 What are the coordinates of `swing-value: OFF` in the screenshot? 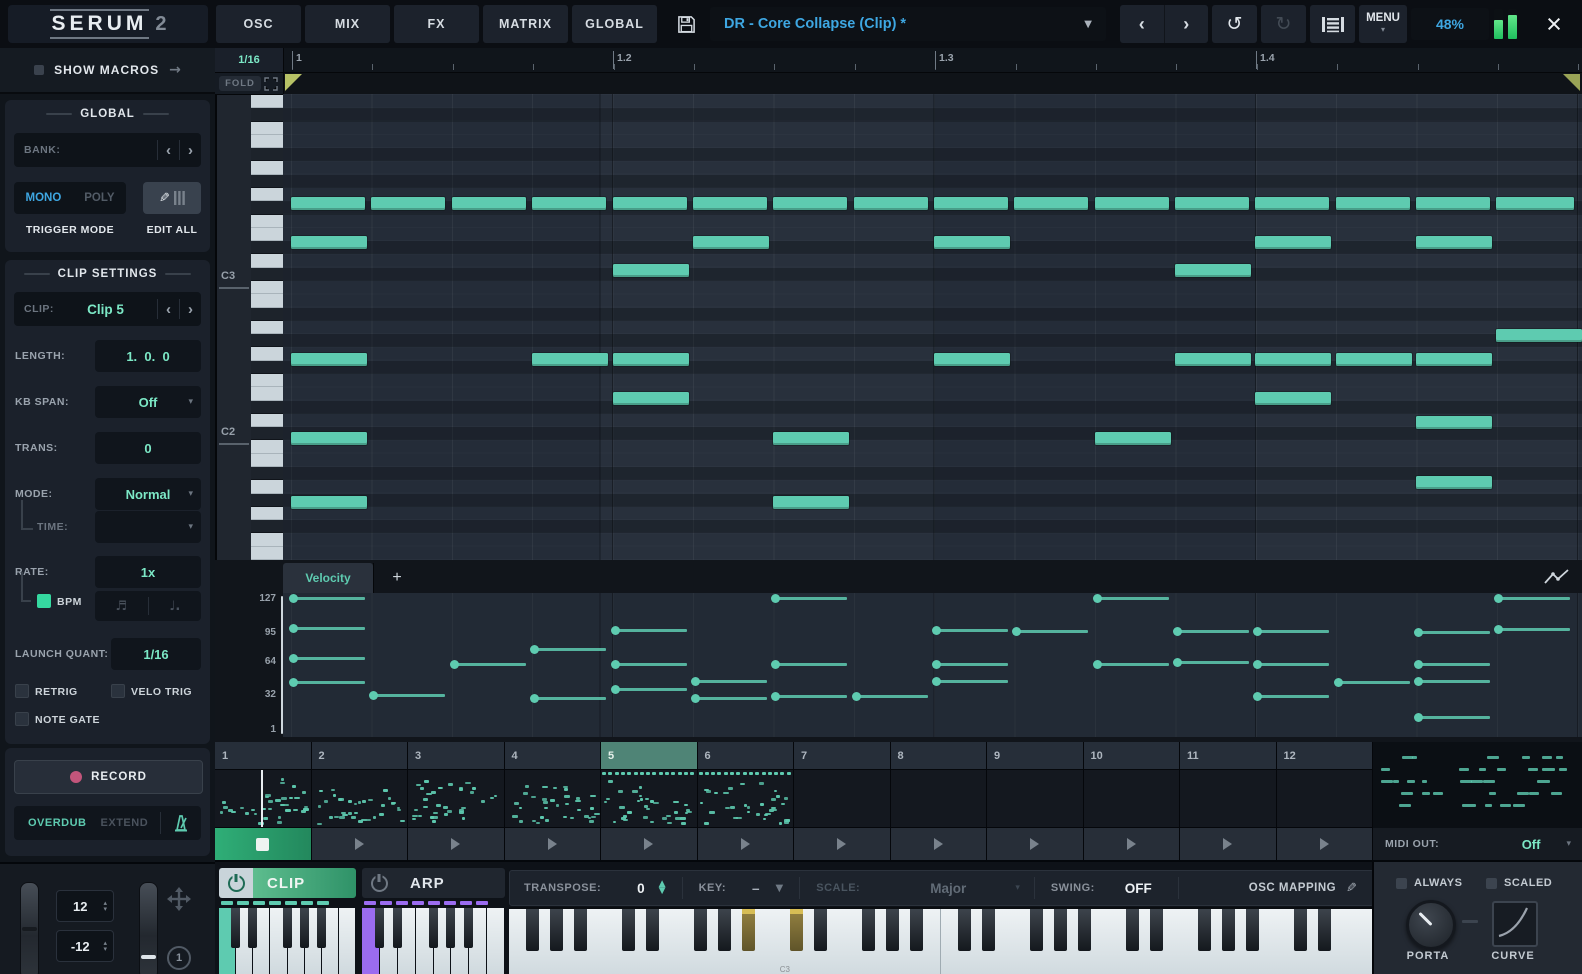 It's located at (1138, 888).